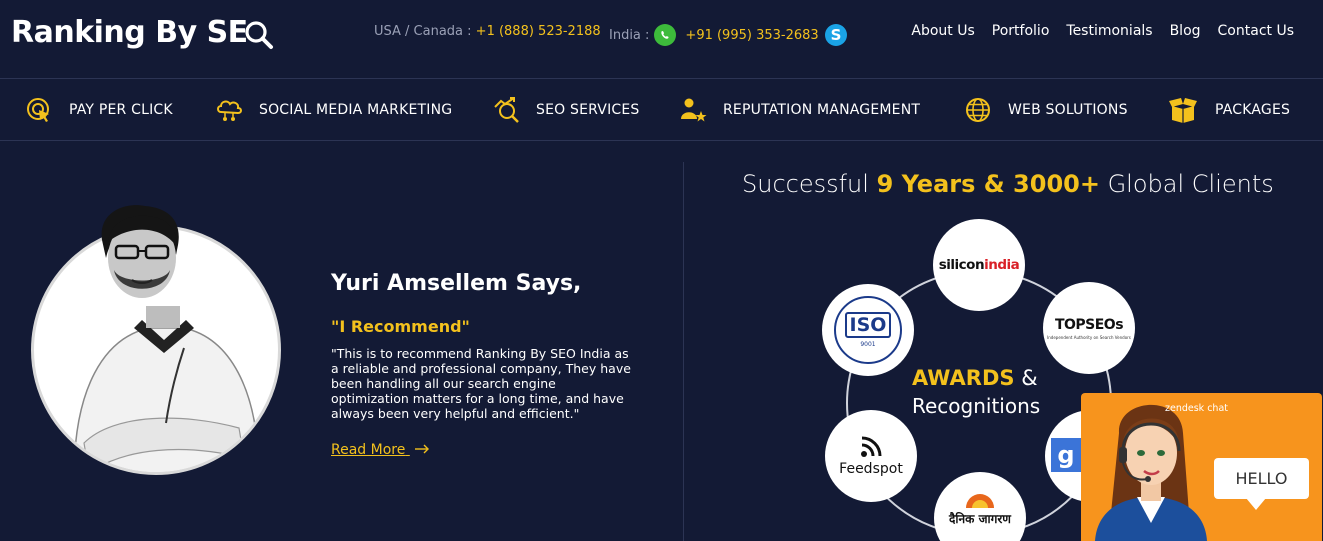 This screenshot has width=1323, height=541. Describe the element at coordinates (961, 265) in the screenshot. I see `badge-silicon-text: silicon` at that location.